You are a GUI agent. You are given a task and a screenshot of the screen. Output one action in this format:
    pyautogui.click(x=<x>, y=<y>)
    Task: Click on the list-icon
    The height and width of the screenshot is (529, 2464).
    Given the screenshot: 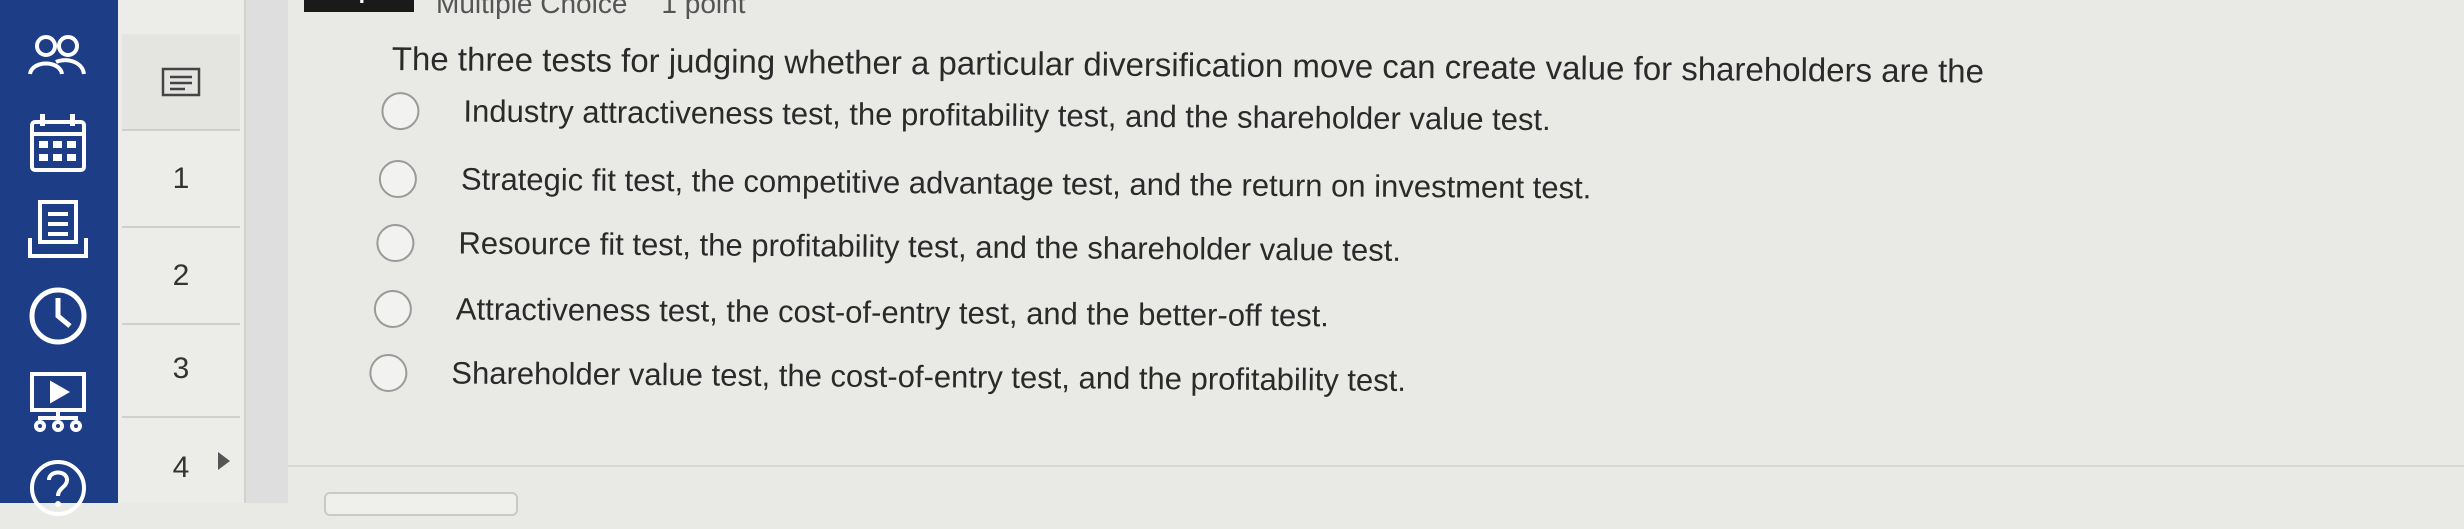 What is the action you would take?
    pyautogui.click(x=181, y=81)
    